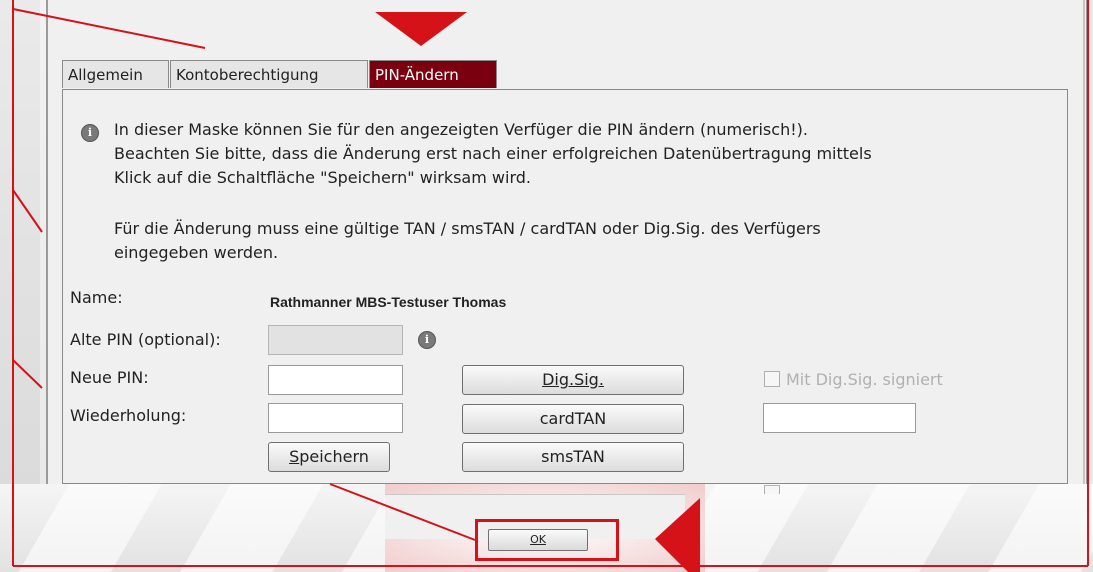 Image resolution: width=1093 pixels, height=572 pixels. I want to click on red-triangle-down-icon, so click(421, 29).